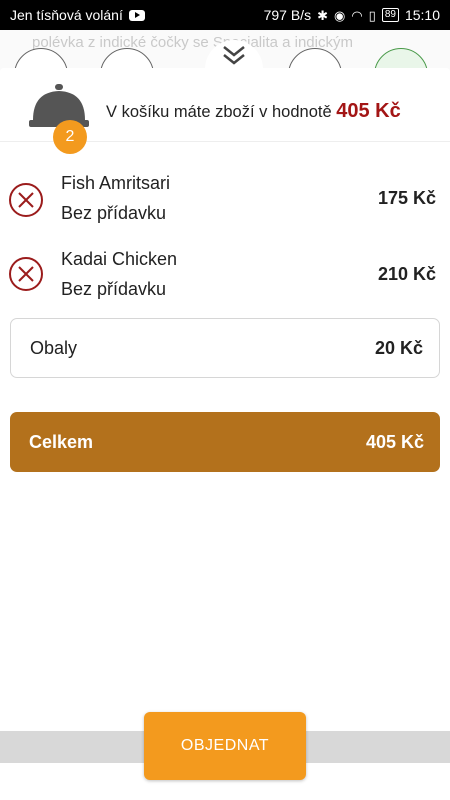 The height and width of the screenshot is (800, 450). What do you see at coordinates (119, 259) in the screenshot?
I see `item-name: Kadai Chicken` at bounding box center [119, 259].